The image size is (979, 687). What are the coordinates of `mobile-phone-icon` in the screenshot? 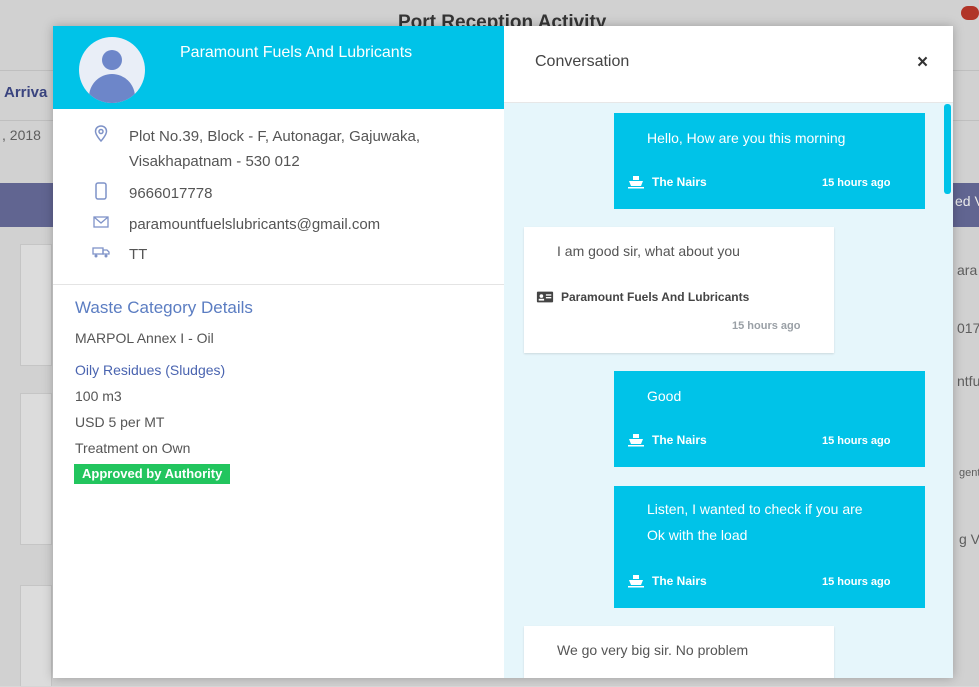 It's located at (101, 191).